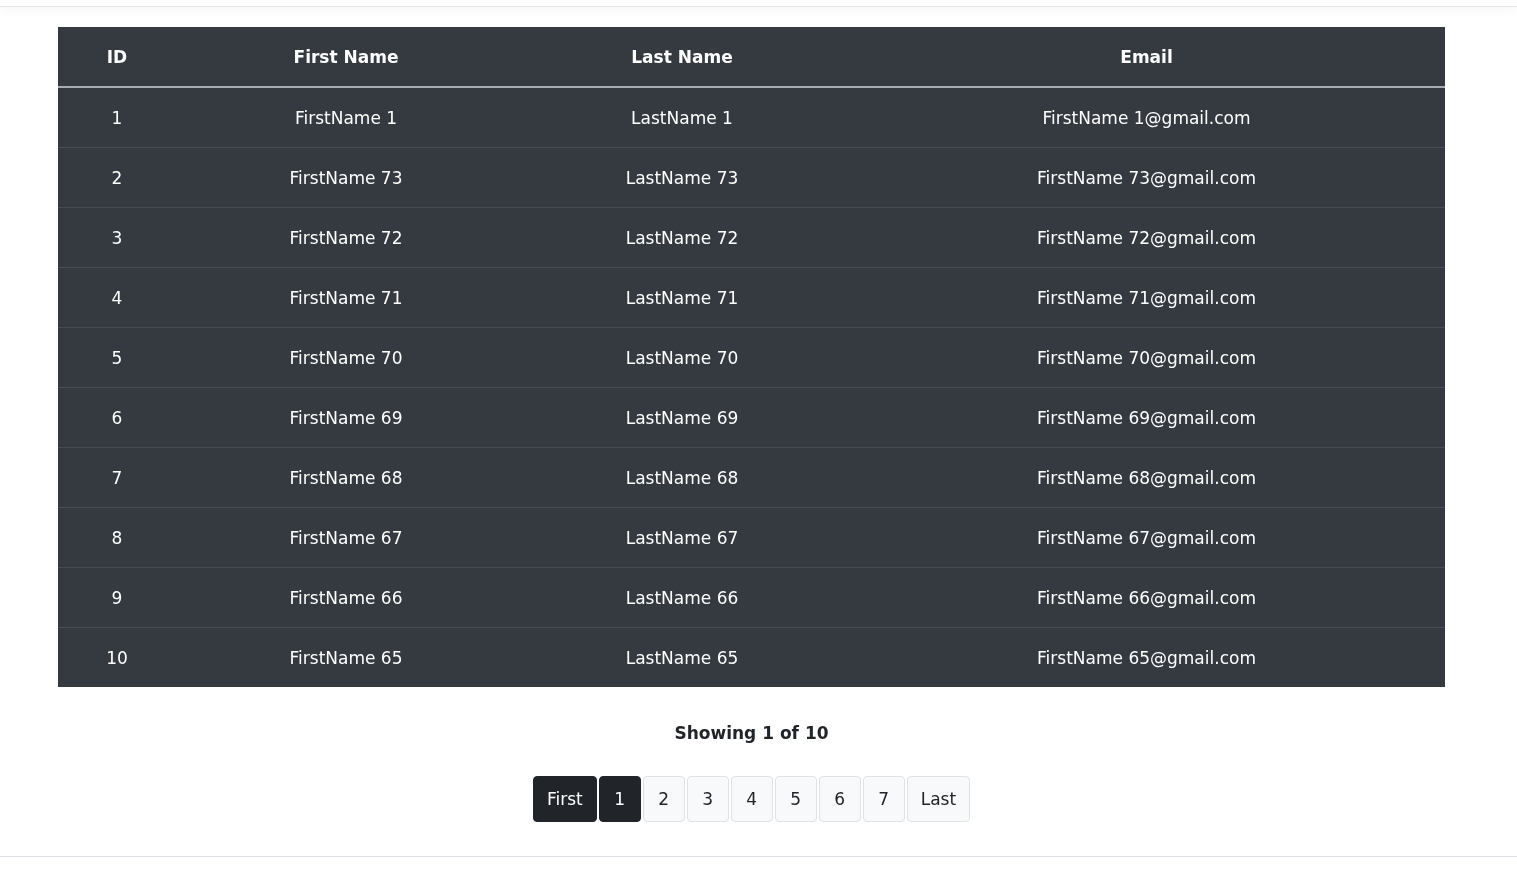 Image resolution: width=1517 pixels, height=877 pixels. Describe the element at coordinates (1146, 357) in the screenshot. I see `table-cell: FirstName 70@gmail.com` at that location.